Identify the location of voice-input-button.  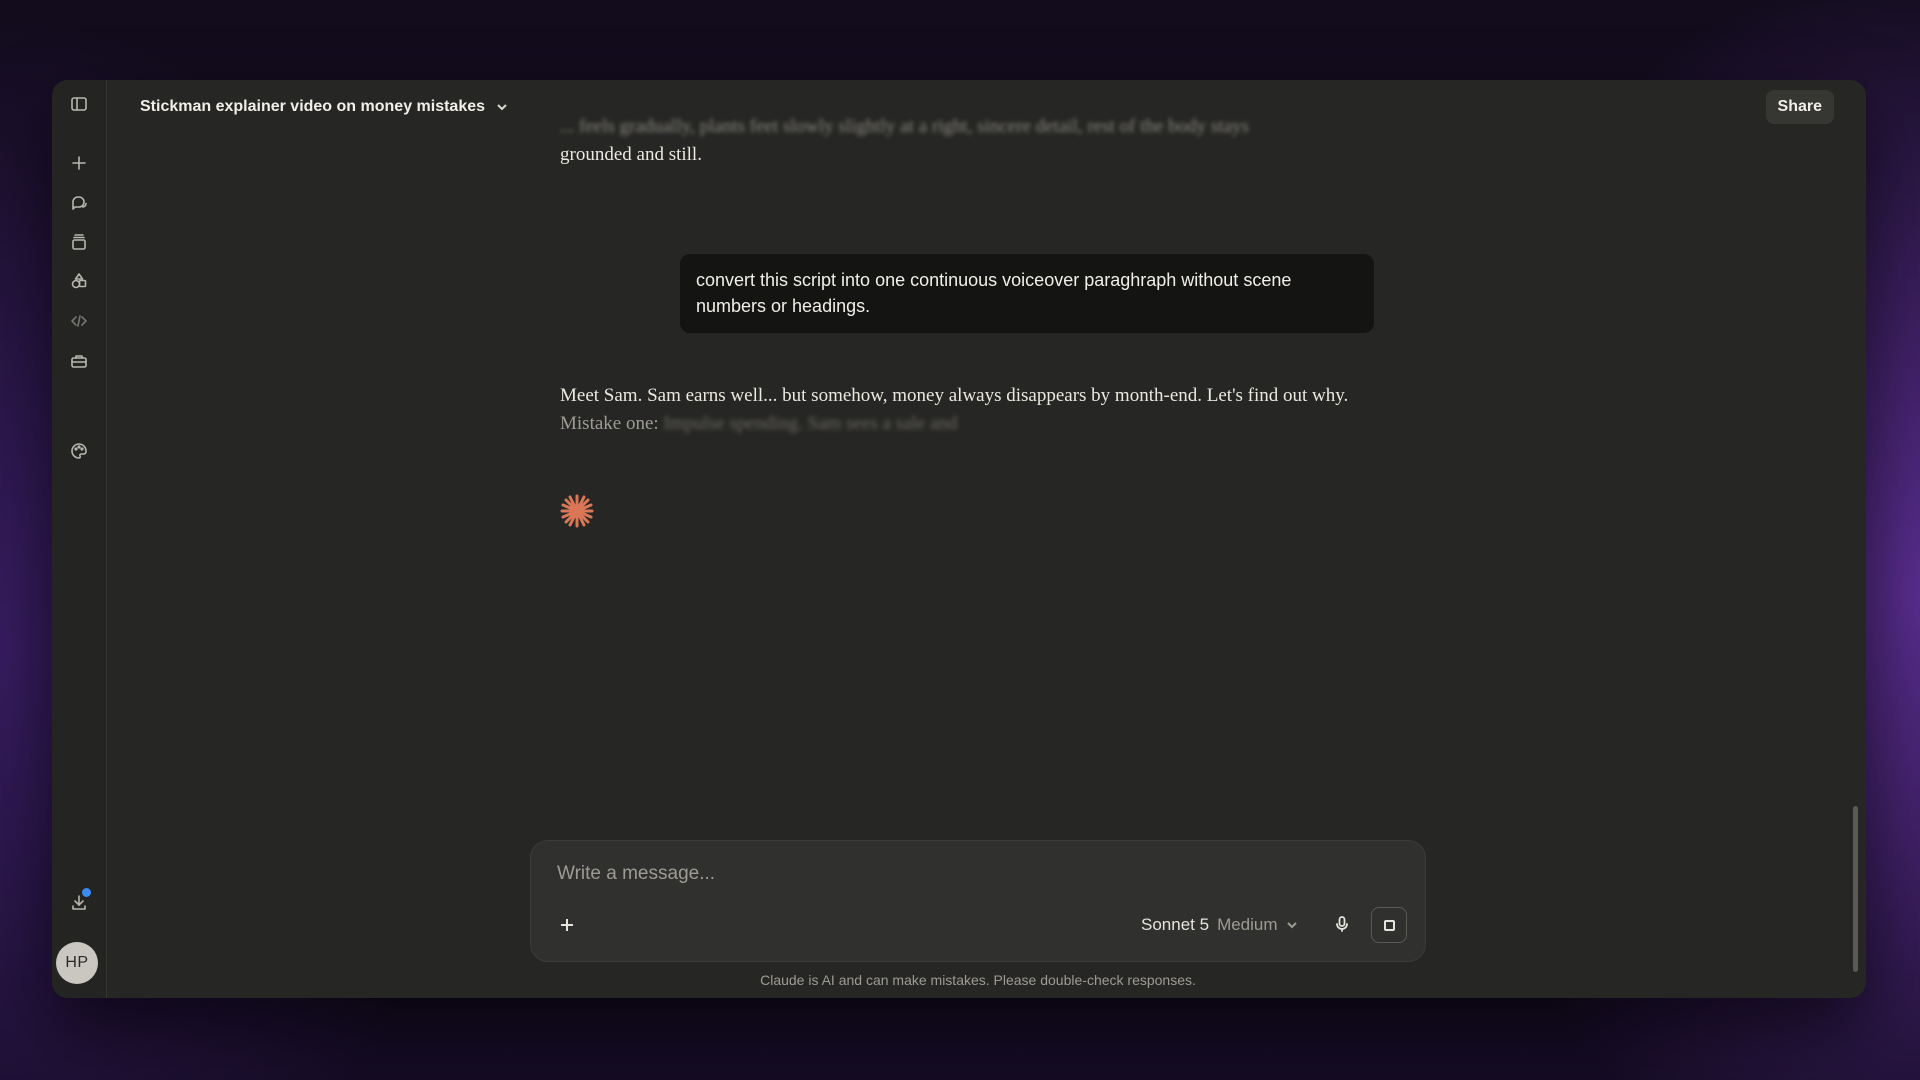
(1342, 924).